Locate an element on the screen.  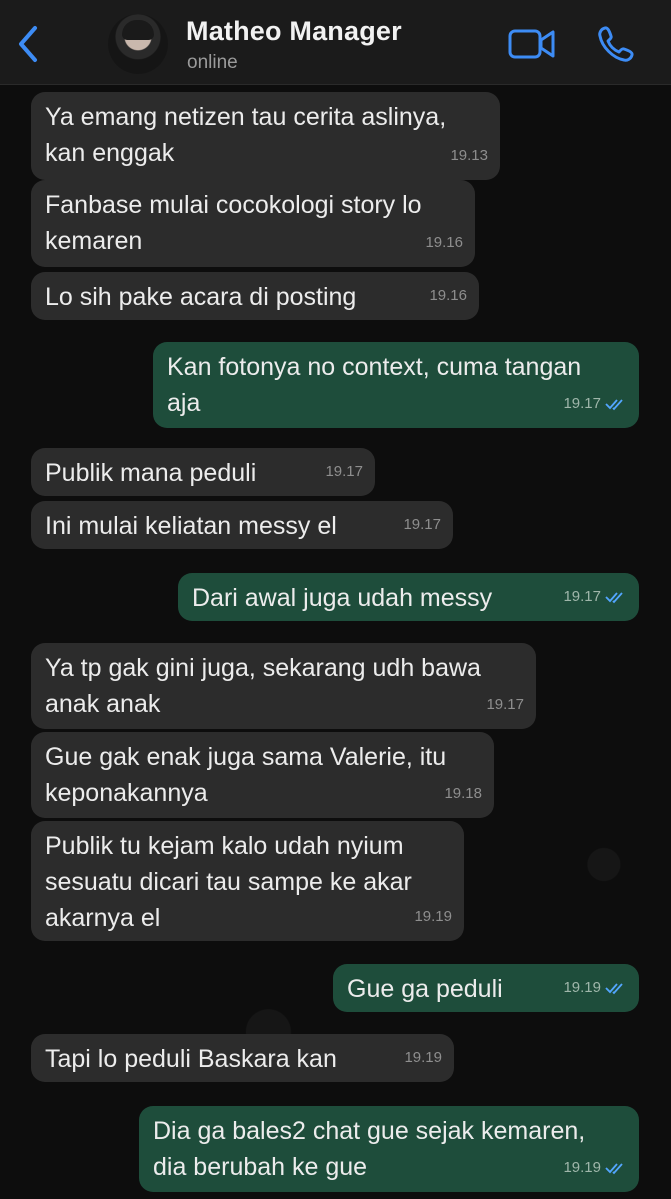
message-bubble-incoming: Lo sih pake acara di posting 19.16 is located at coordinates (255, 296).